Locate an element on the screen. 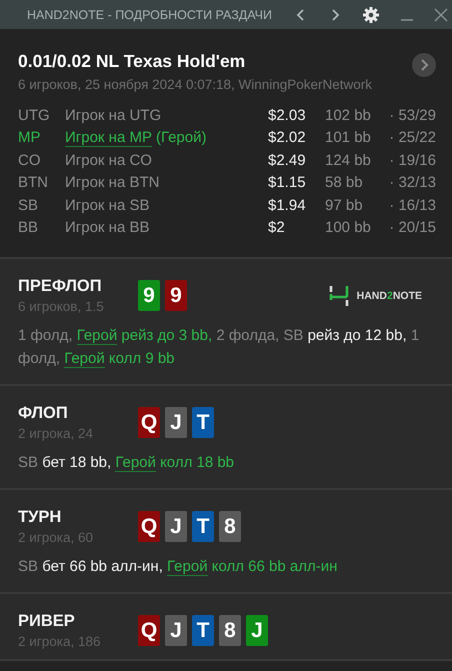  player-name-link: Игрок на UTG is located at coordinates (113, 115).